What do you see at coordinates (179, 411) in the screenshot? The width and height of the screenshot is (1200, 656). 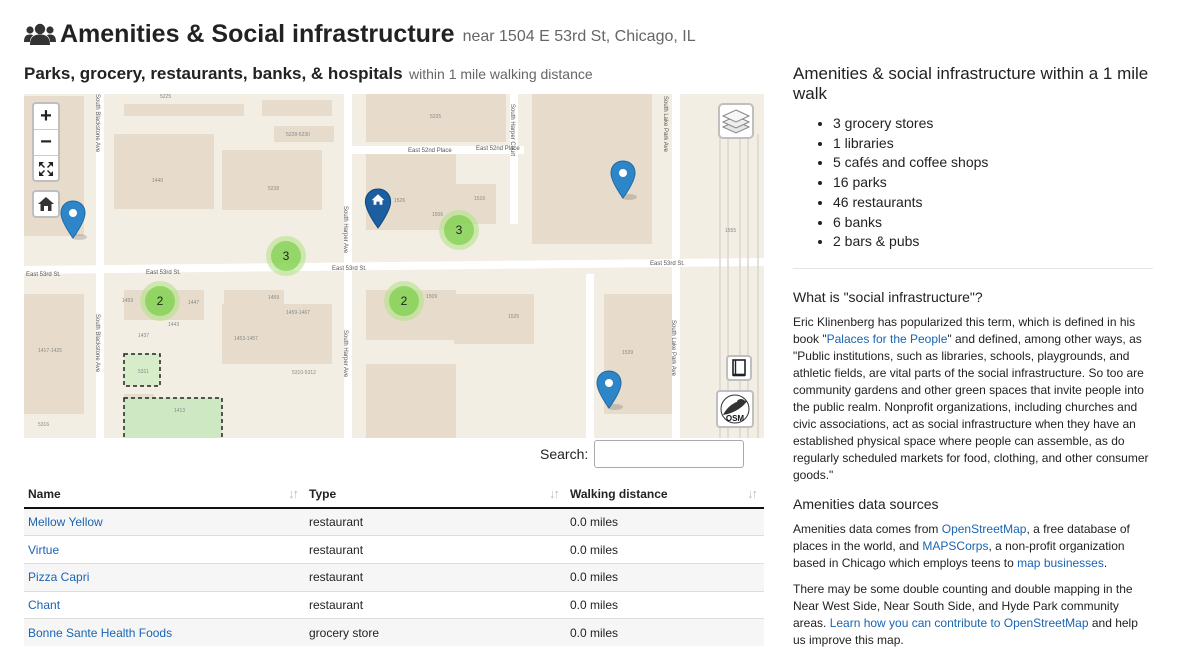 I see `building-number: 1413` at bounding box center [179, 411].